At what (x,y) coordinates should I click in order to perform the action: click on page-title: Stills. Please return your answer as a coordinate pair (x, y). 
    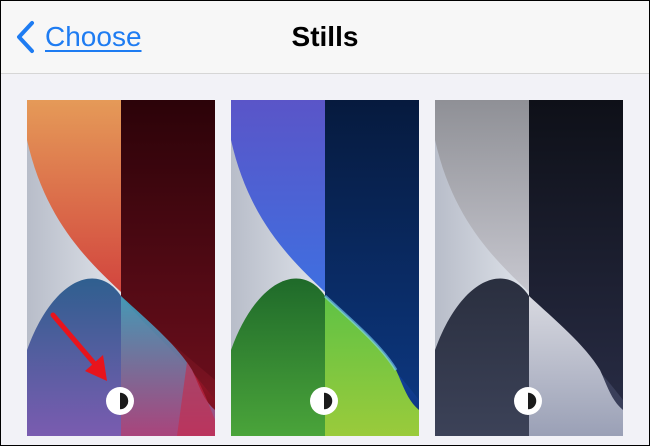
    Looking at the image, I should click on (325, 36).